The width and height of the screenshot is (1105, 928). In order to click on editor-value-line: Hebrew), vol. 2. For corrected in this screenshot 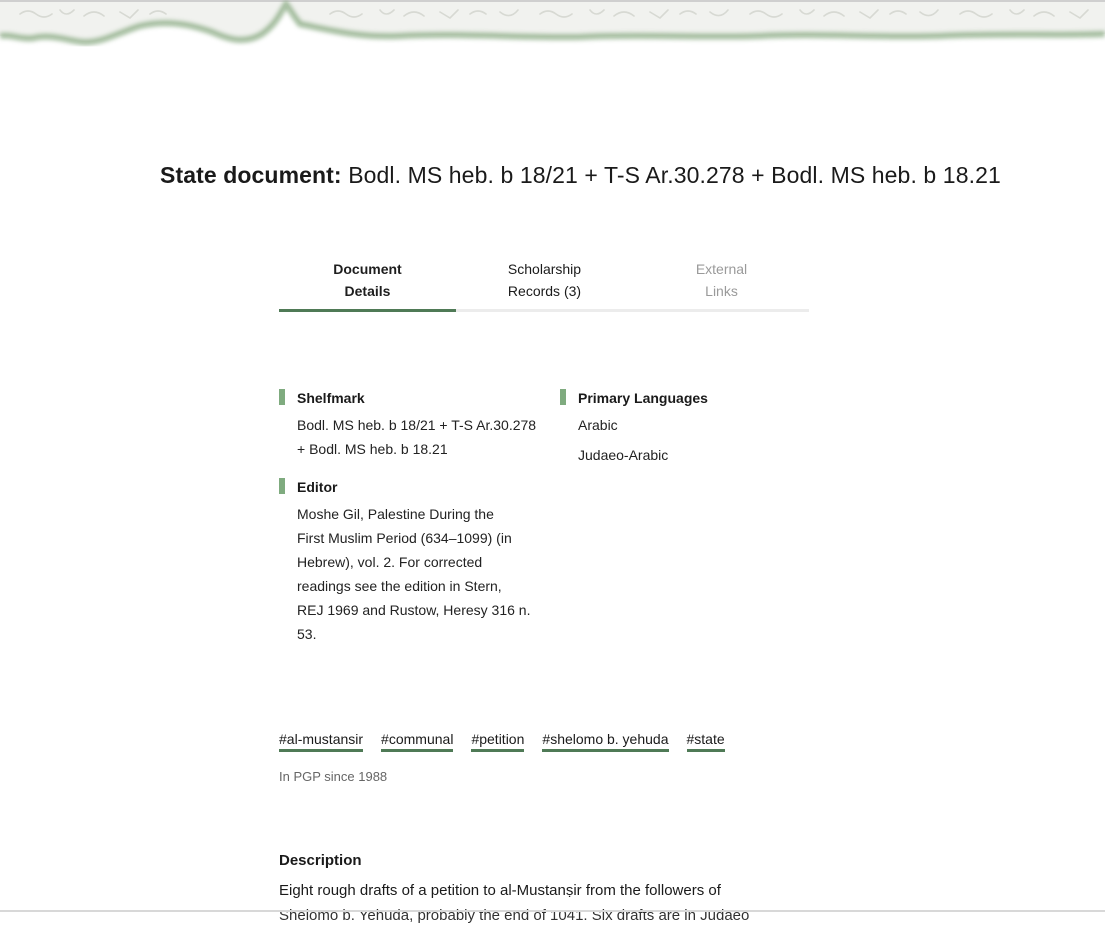, I will do `click(390, 562)`.